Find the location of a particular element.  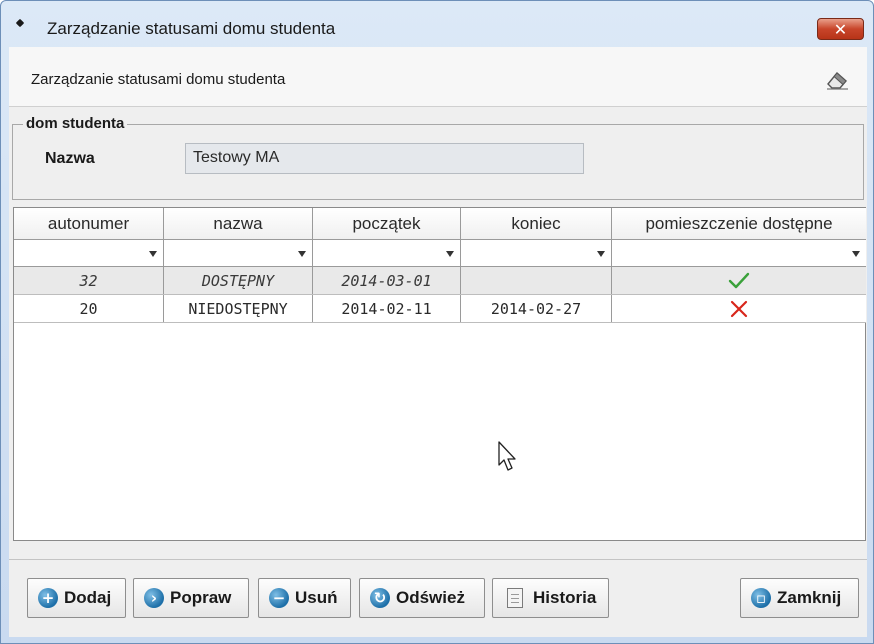

cell-koniec: 2014-02-27 is located at coordinates (536, 308).